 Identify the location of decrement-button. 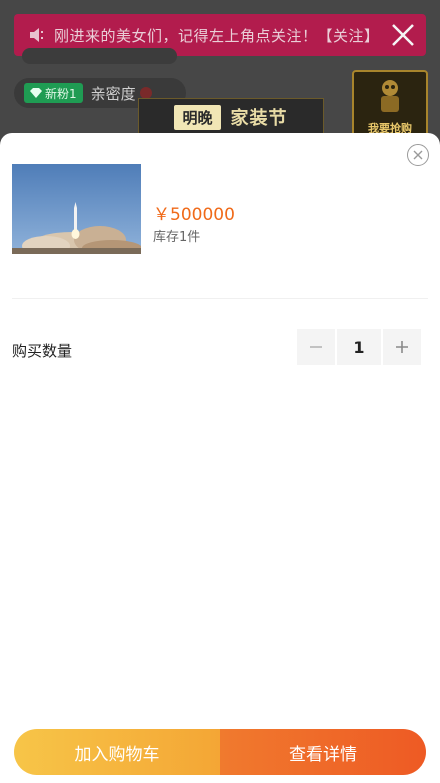
(316, 347).